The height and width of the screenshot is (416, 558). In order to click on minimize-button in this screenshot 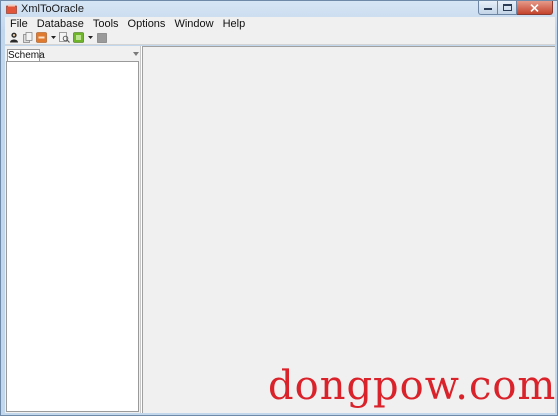, I will do `click(488, 8)`.